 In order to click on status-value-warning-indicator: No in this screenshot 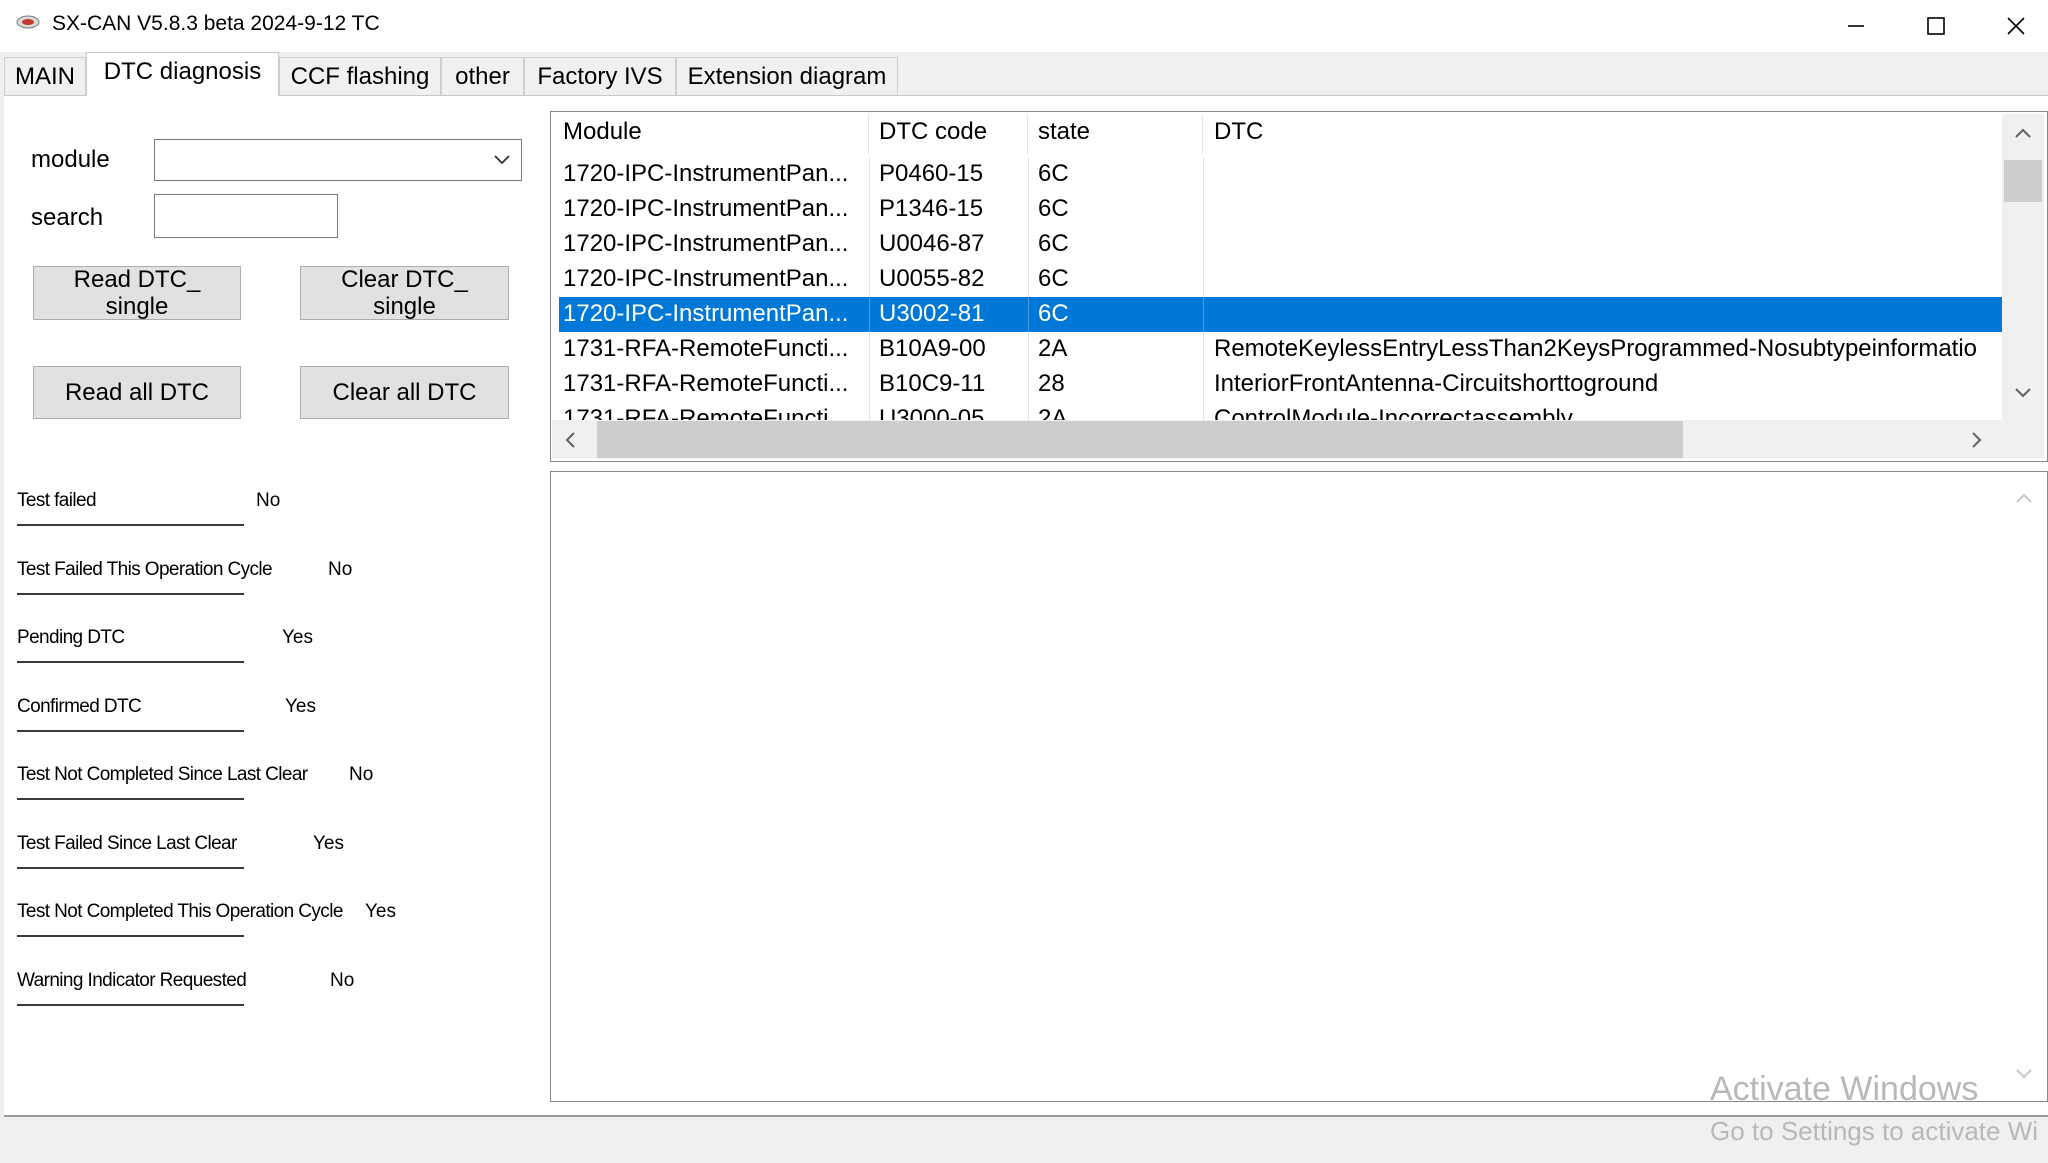, I will do `click(342, 980)`.